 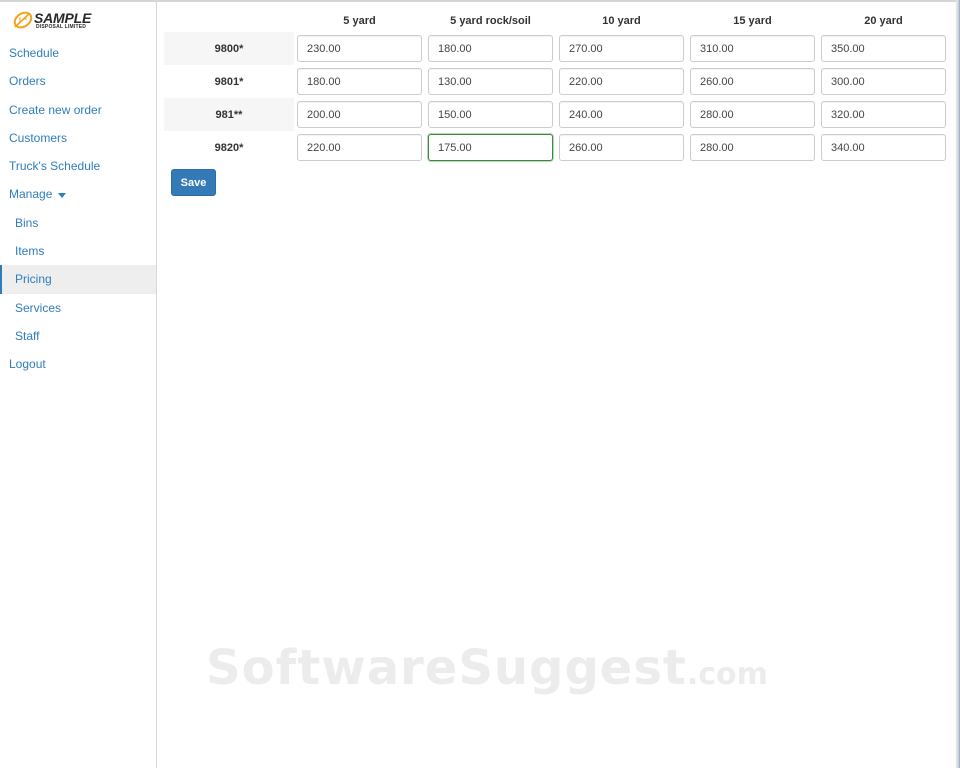 I want to click on sidebar-item-label: Services, so click(x=38, y=307).